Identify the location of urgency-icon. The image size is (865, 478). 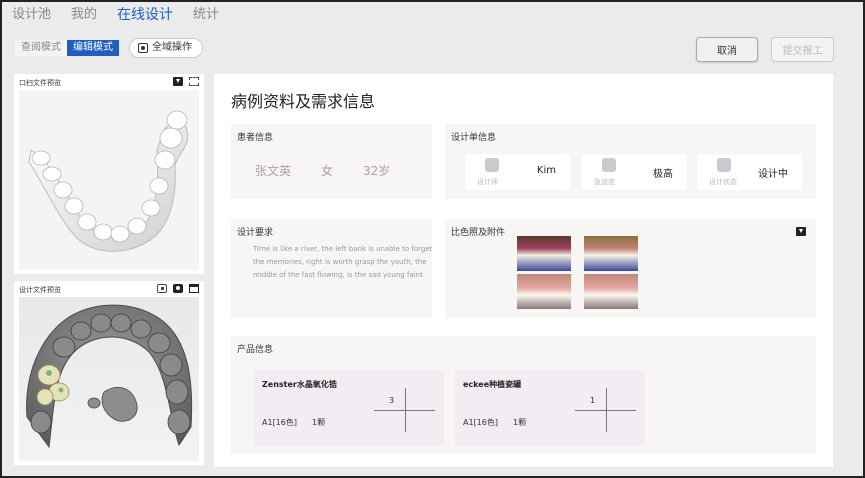
(609, 165).